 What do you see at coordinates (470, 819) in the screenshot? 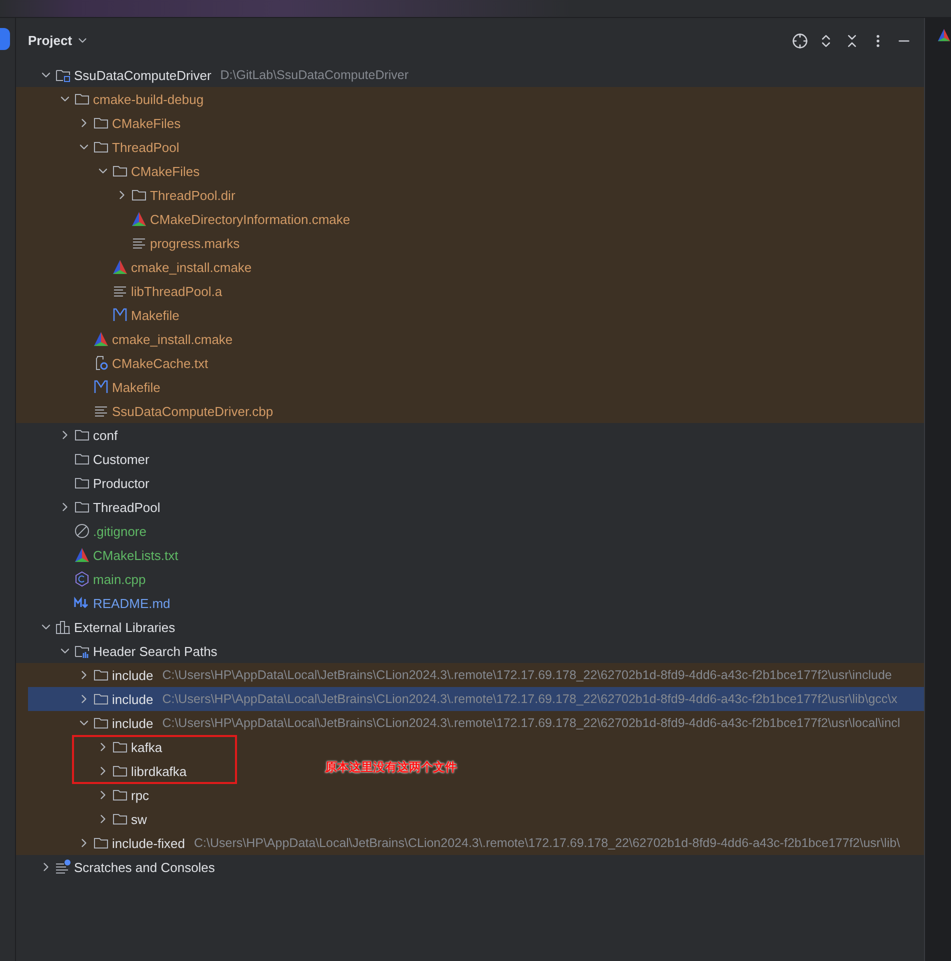
I see `tree-row: sw` at bounding box center [470, 819].